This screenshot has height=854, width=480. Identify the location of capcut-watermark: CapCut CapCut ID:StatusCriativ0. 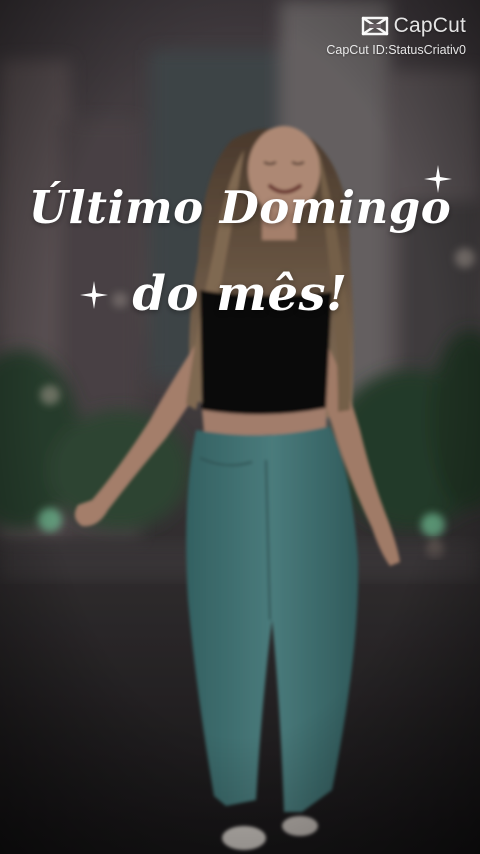
(396, 35).